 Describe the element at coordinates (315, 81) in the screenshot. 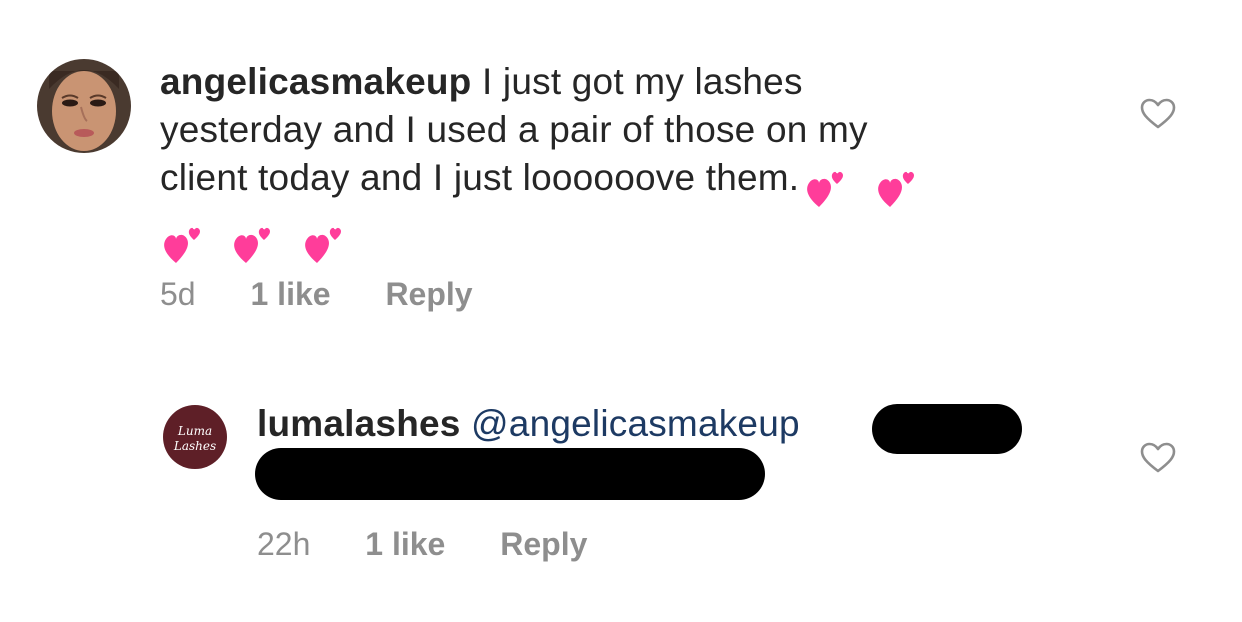

I see `comment-username: angelicasmakeup` at that location.